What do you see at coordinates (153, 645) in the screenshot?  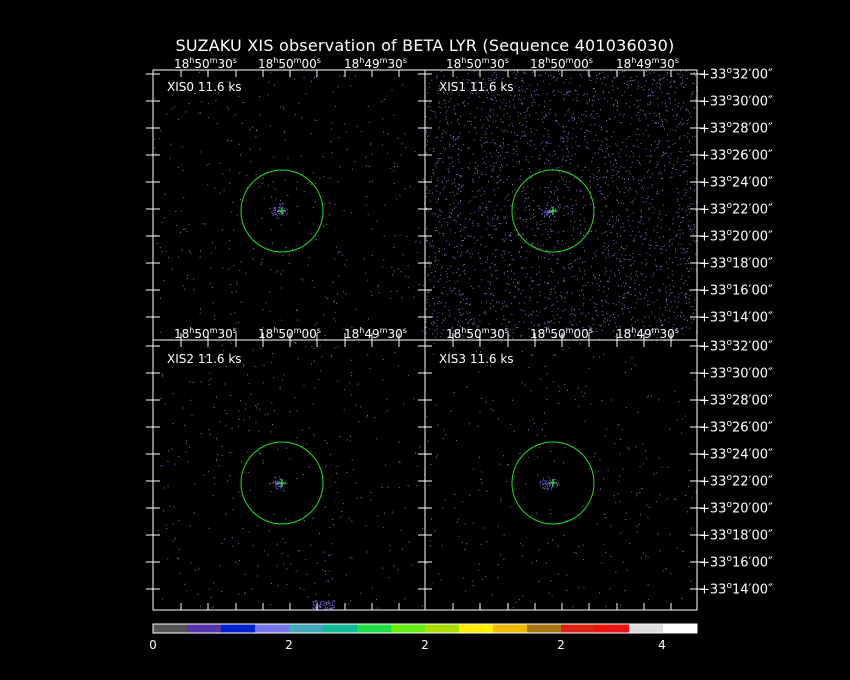 I see `colorbar-tick-label: 0` at bounding box center [153, 645].